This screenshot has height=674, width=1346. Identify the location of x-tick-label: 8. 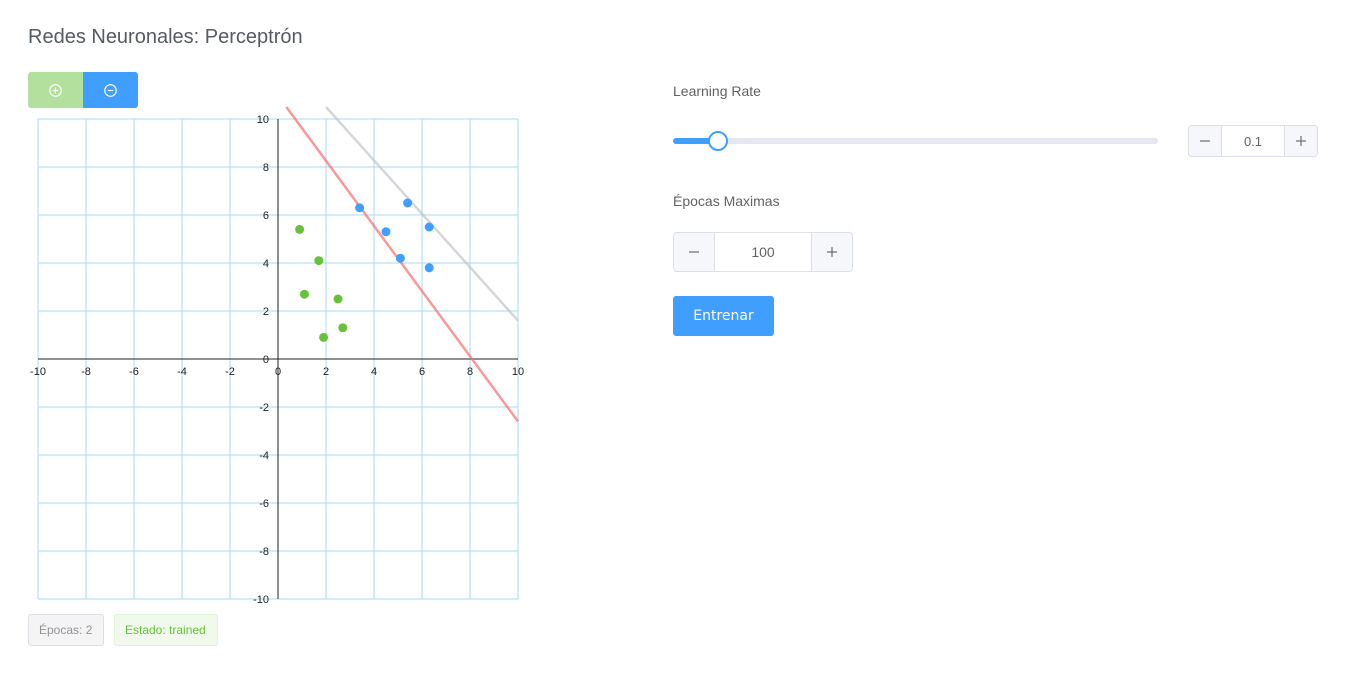
(470, 372).